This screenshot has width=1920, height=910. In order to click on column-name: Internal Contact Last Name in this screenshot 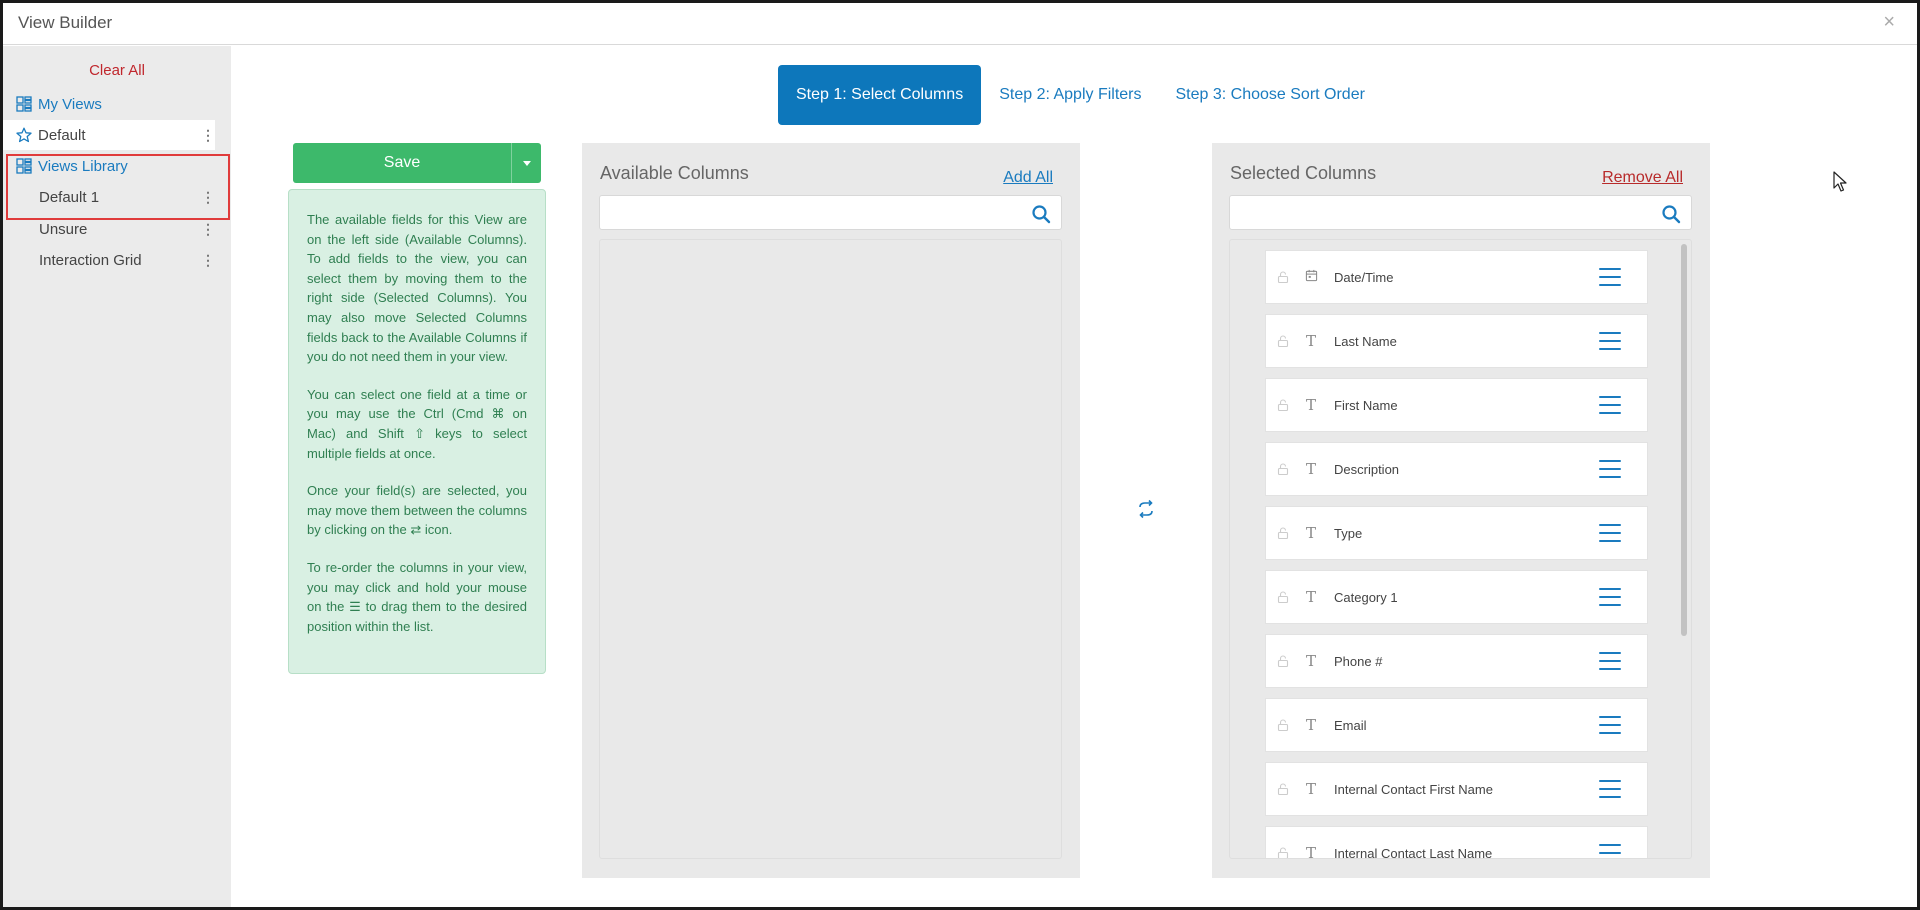, I will do `click(1413, 852)`.